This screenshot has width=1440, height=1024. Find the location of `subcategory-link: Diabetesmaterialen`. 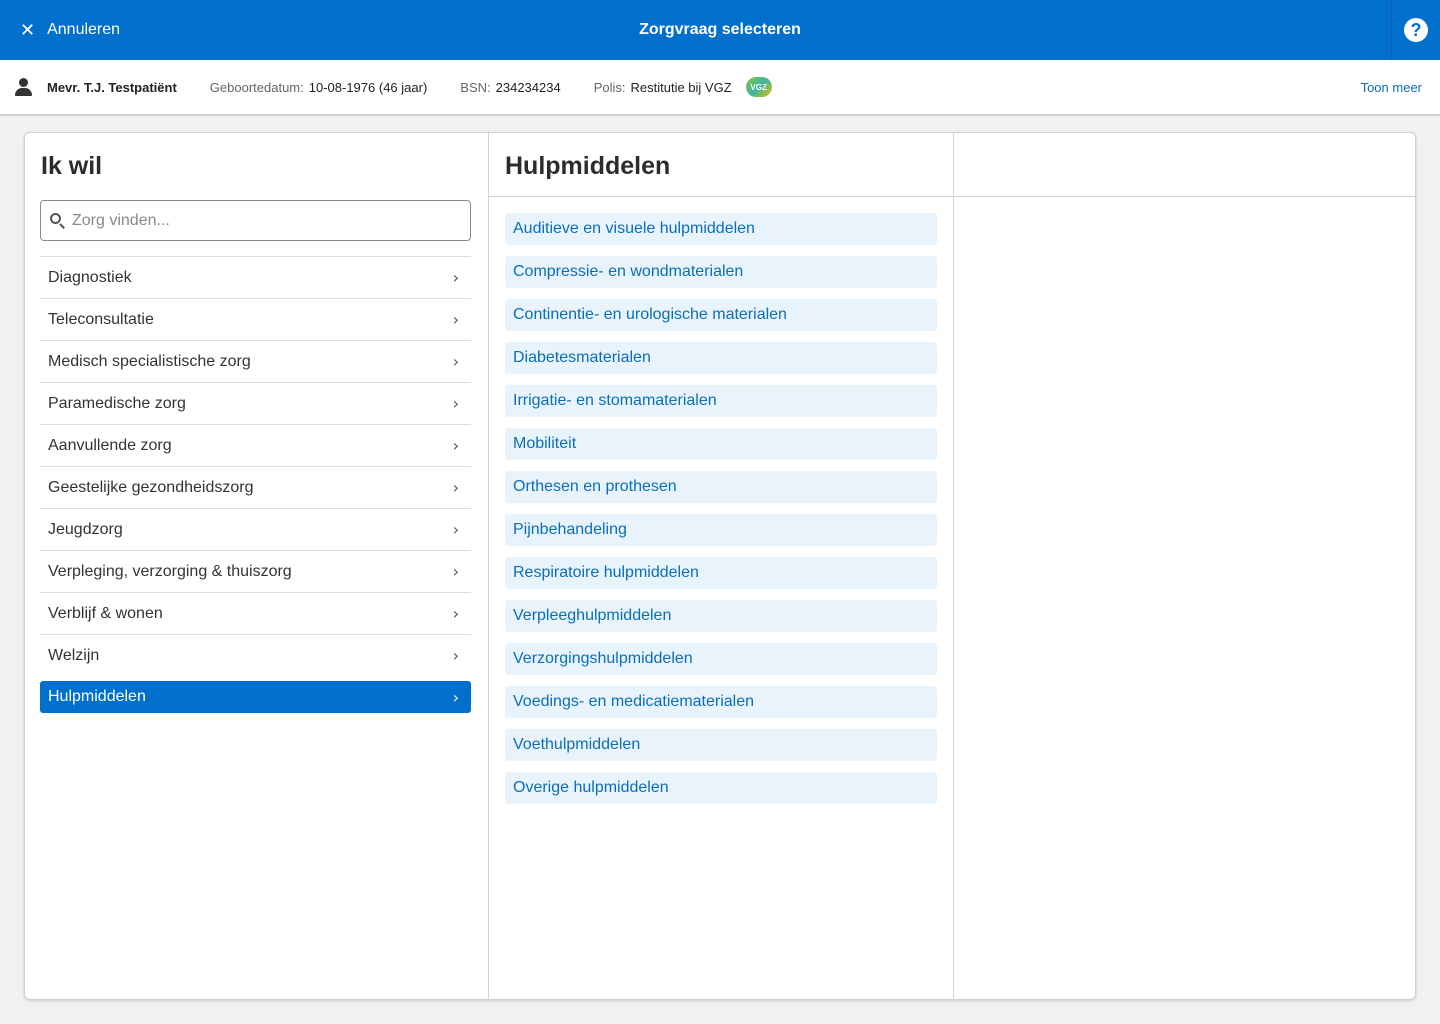

subcategory-link: Diabetesmaterialen is located at coordinates (721, 358).